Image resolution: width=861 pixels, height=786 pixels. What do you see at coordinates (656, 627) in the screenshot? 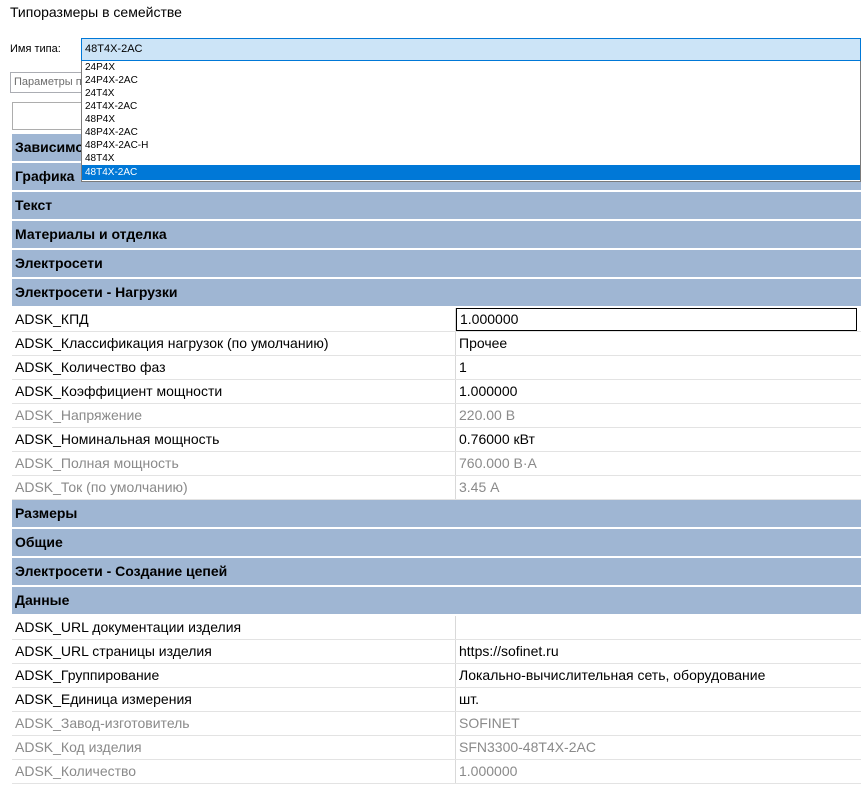
I see `param-value` at bounding box center [656, 627].